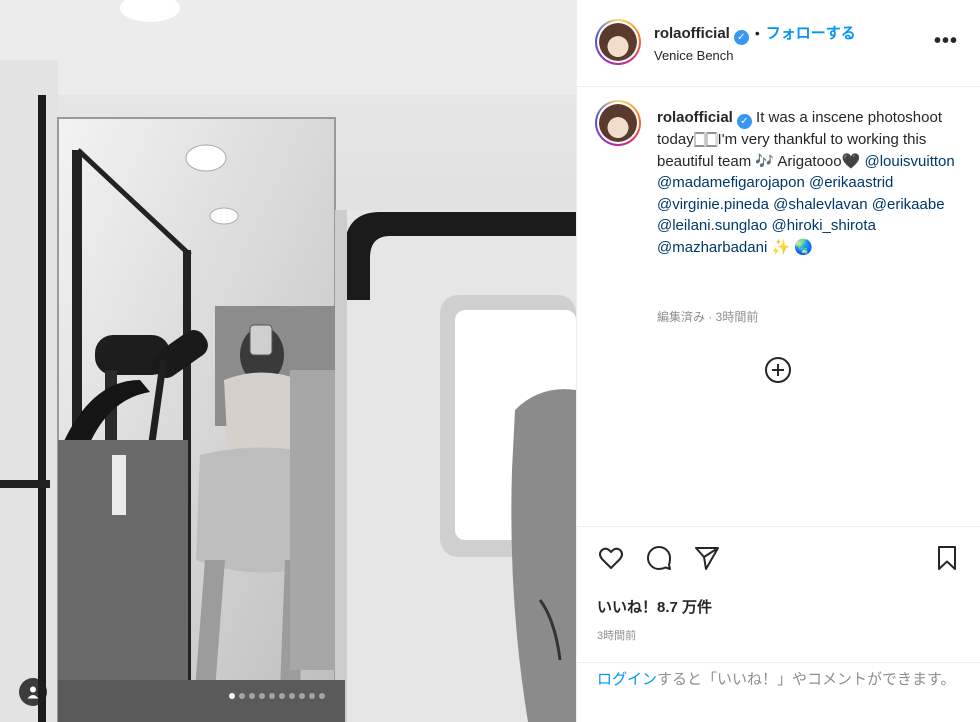 Image resolution: width=980 pixels, height=722 pixels. I want to click on mention-link: @erikaastrid, so click(851, 182).